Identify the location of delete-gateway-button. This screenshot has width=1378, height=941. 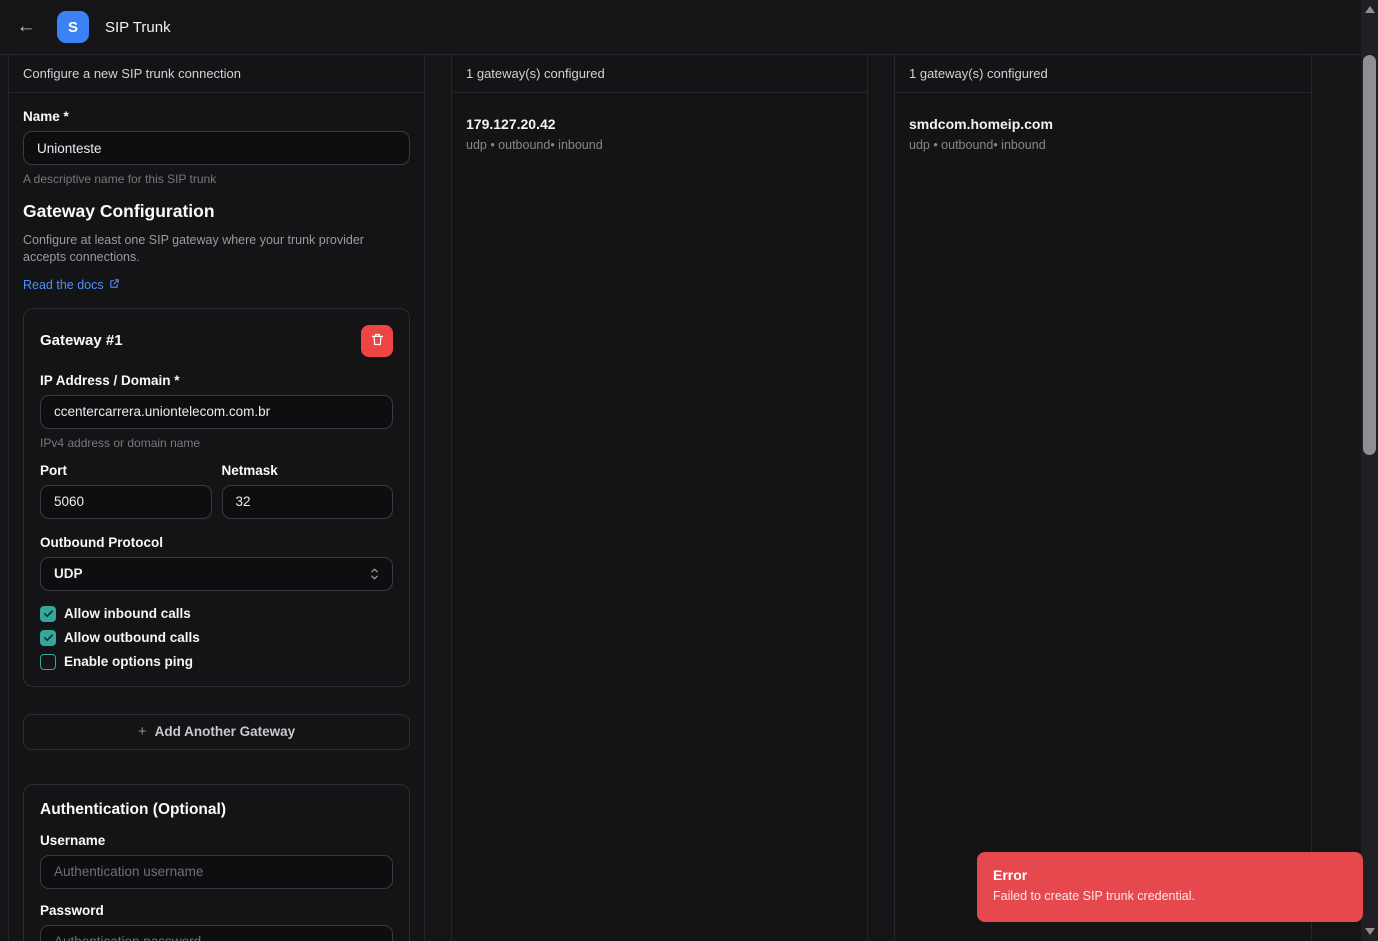
(377, 340).